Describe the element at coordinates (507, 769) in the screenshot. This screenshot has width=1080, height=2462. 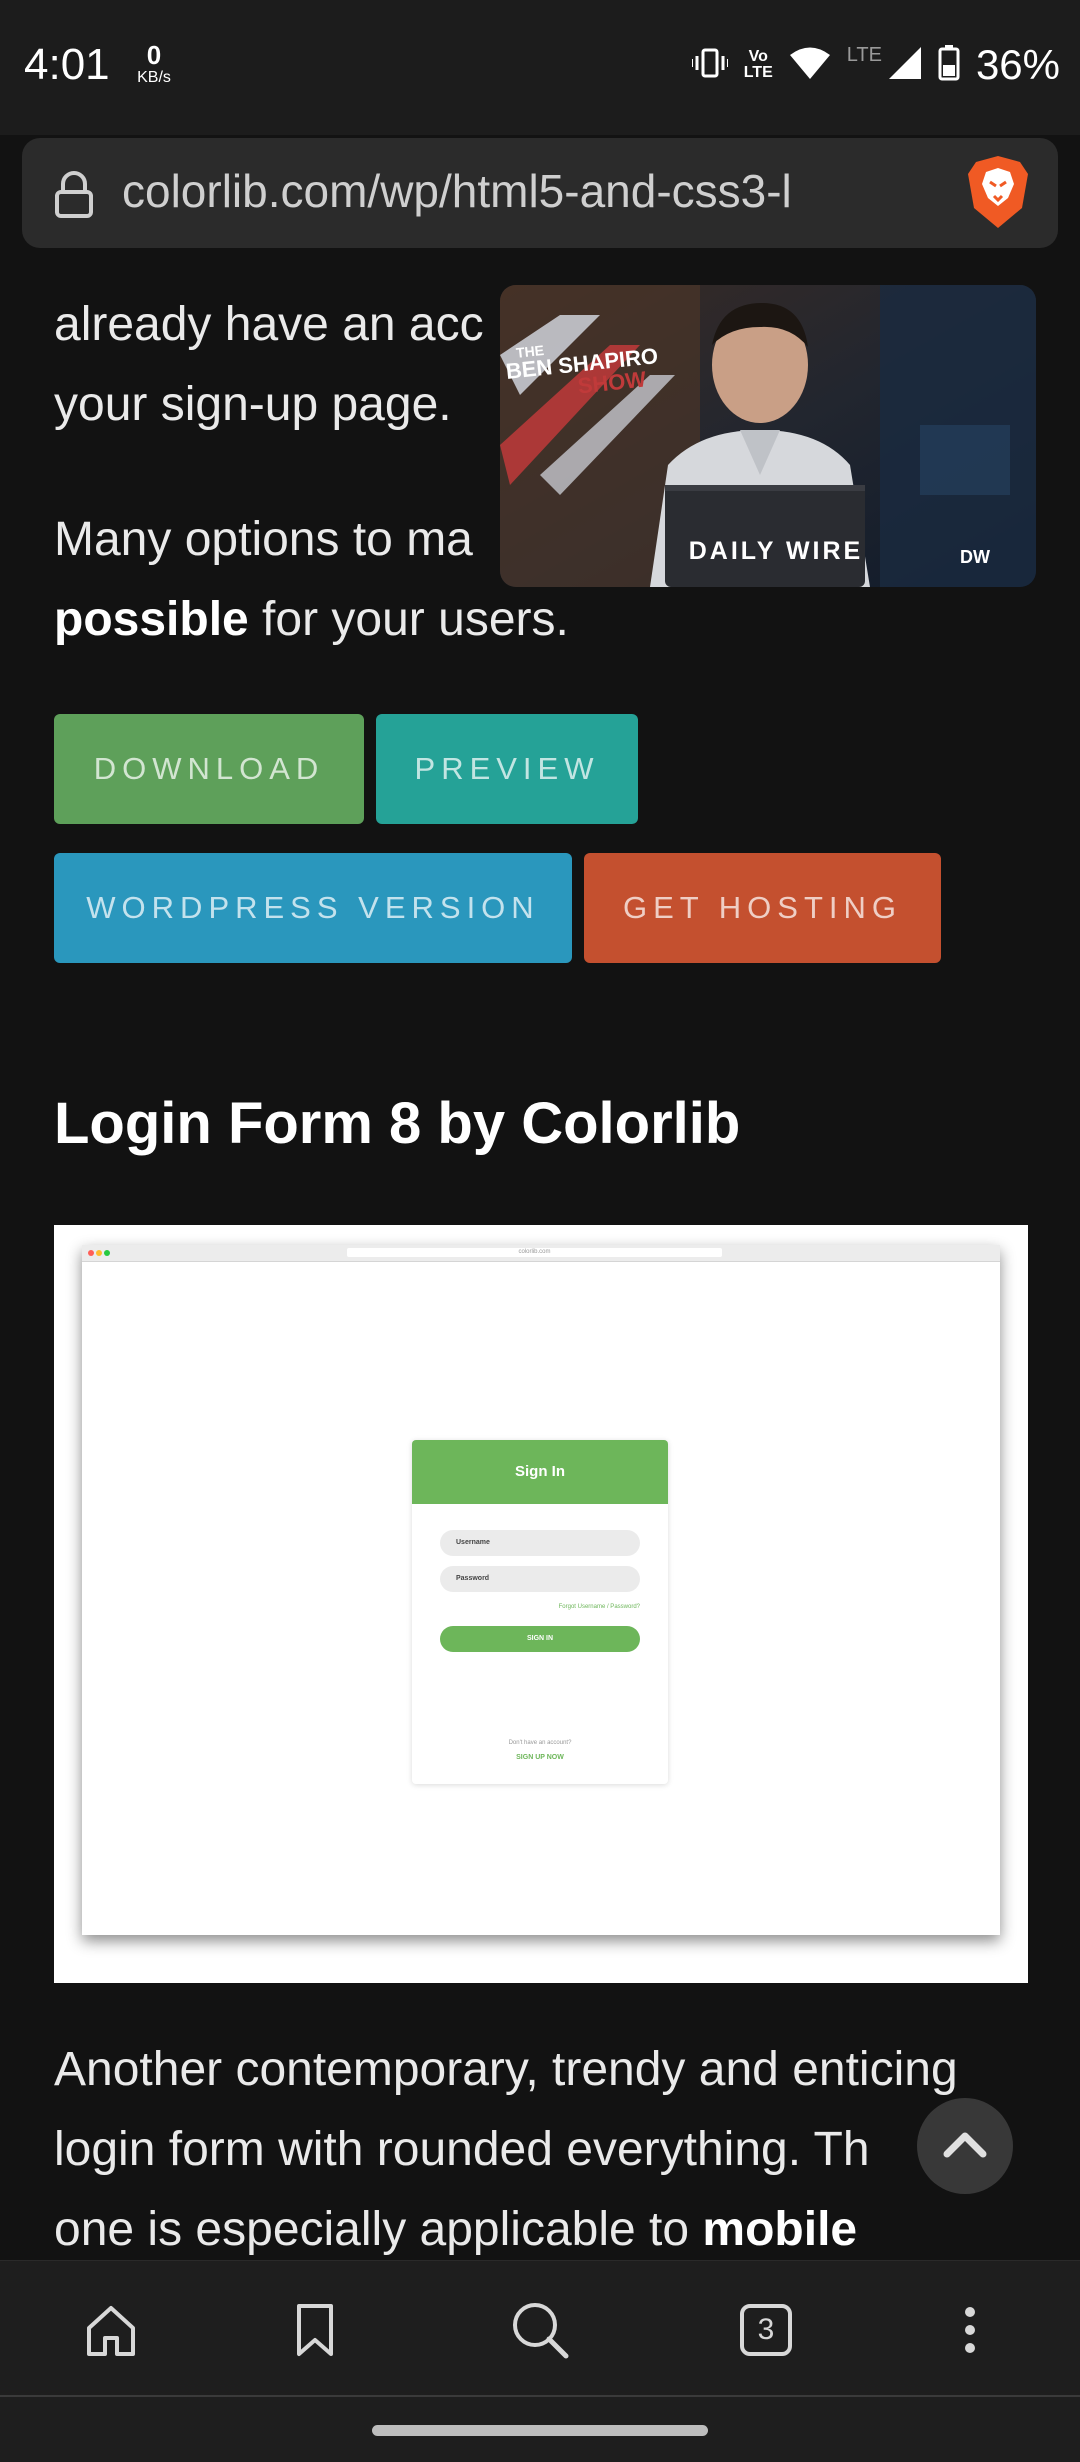
I see `preview-button: PREVIEW` at that location.